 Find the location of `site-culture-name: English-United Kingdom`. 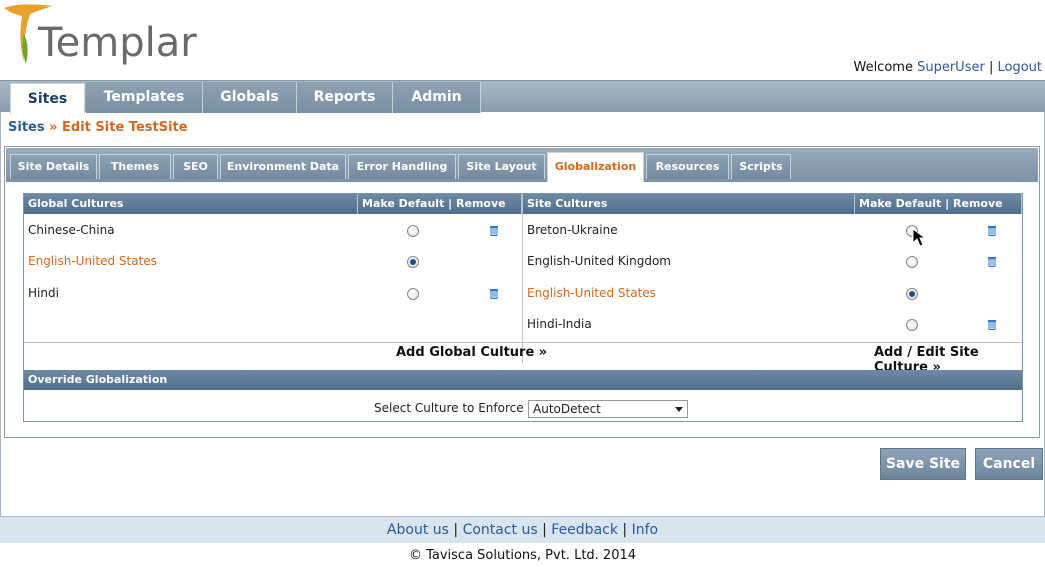

site-culture-name: English-United Kingdom is located at coordinates (599, 261).